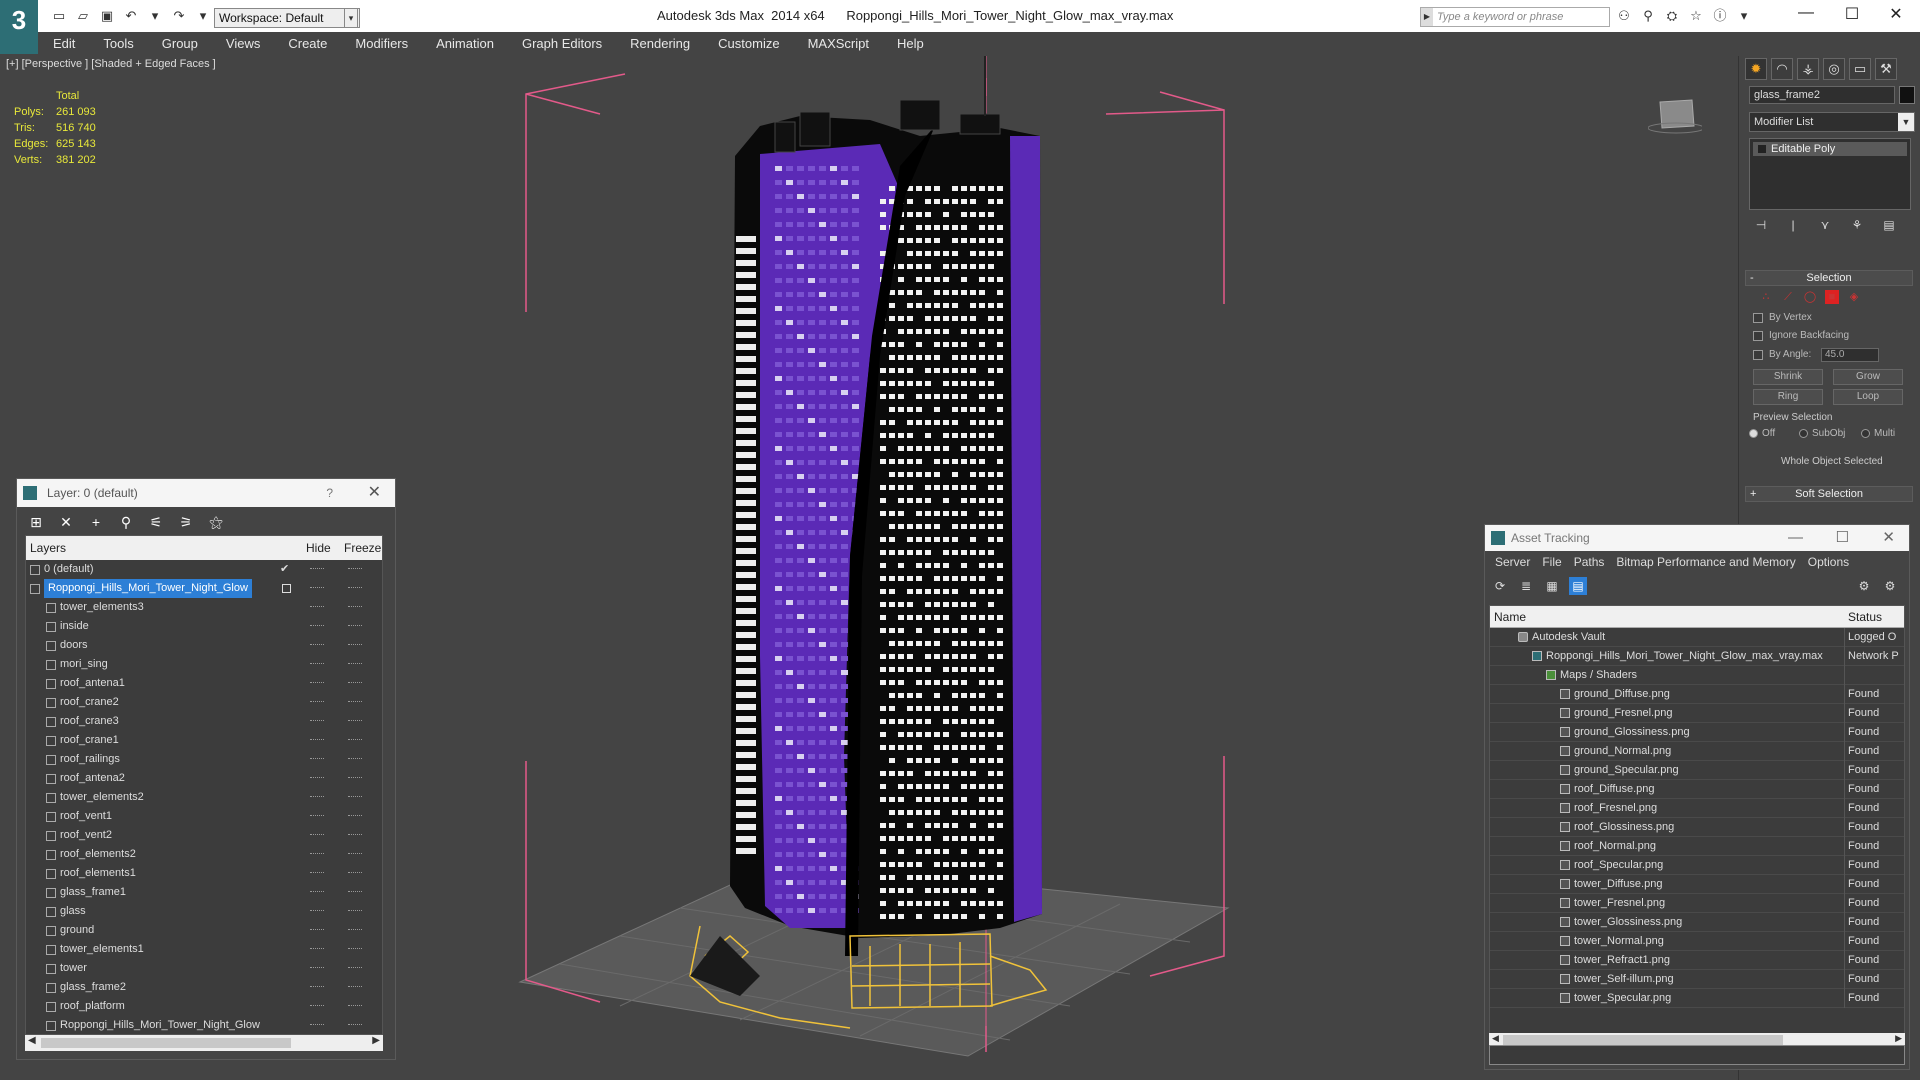 The height and width of the screenshot is (1080, 1920). Describe the element at coordinates (1510, 617) in the screenshot. I see `col-name: Name` at that location.